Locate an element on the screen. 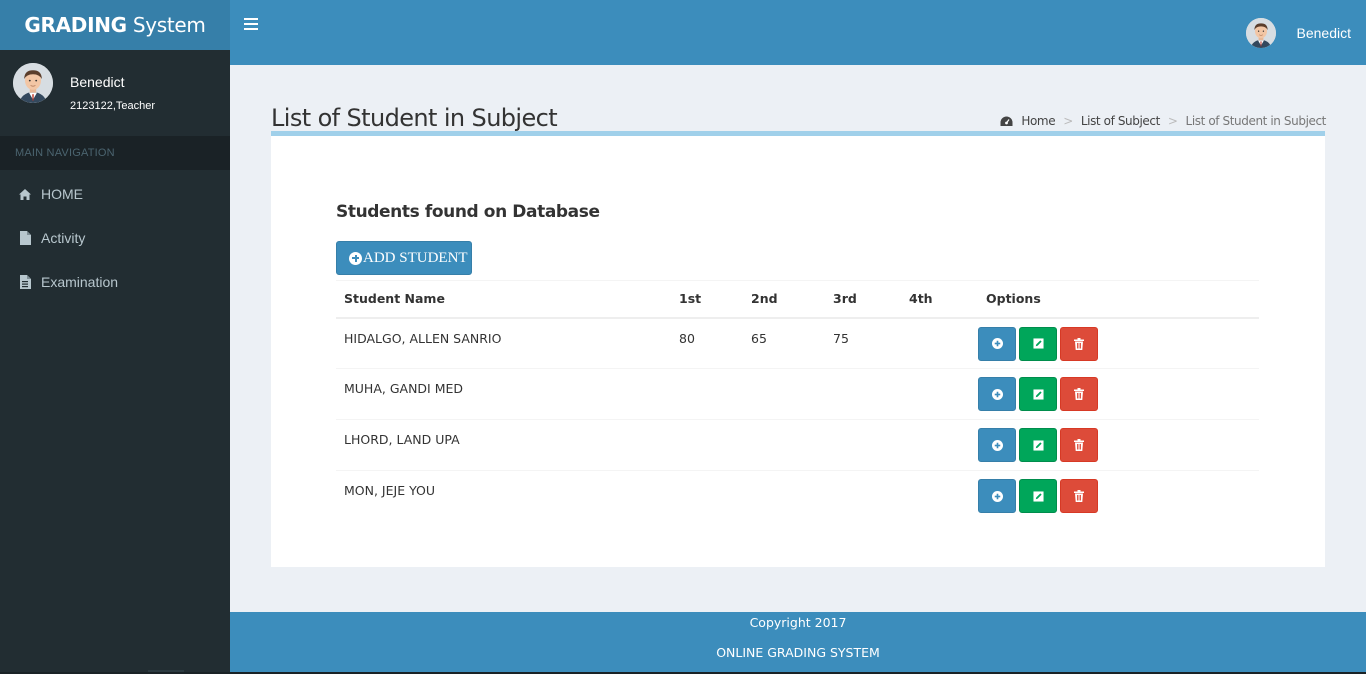 Image resolution: width=1366 pixels, height=674 pixels. hamburger-icon is located at coordinates (251, 25).